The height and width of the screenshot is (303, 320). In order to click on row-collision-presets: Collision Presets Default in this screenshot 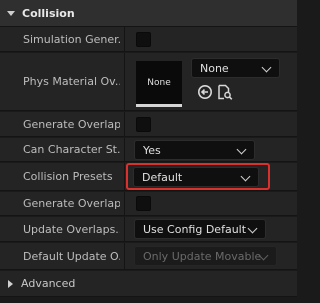, I will do `click(148, 177)`.